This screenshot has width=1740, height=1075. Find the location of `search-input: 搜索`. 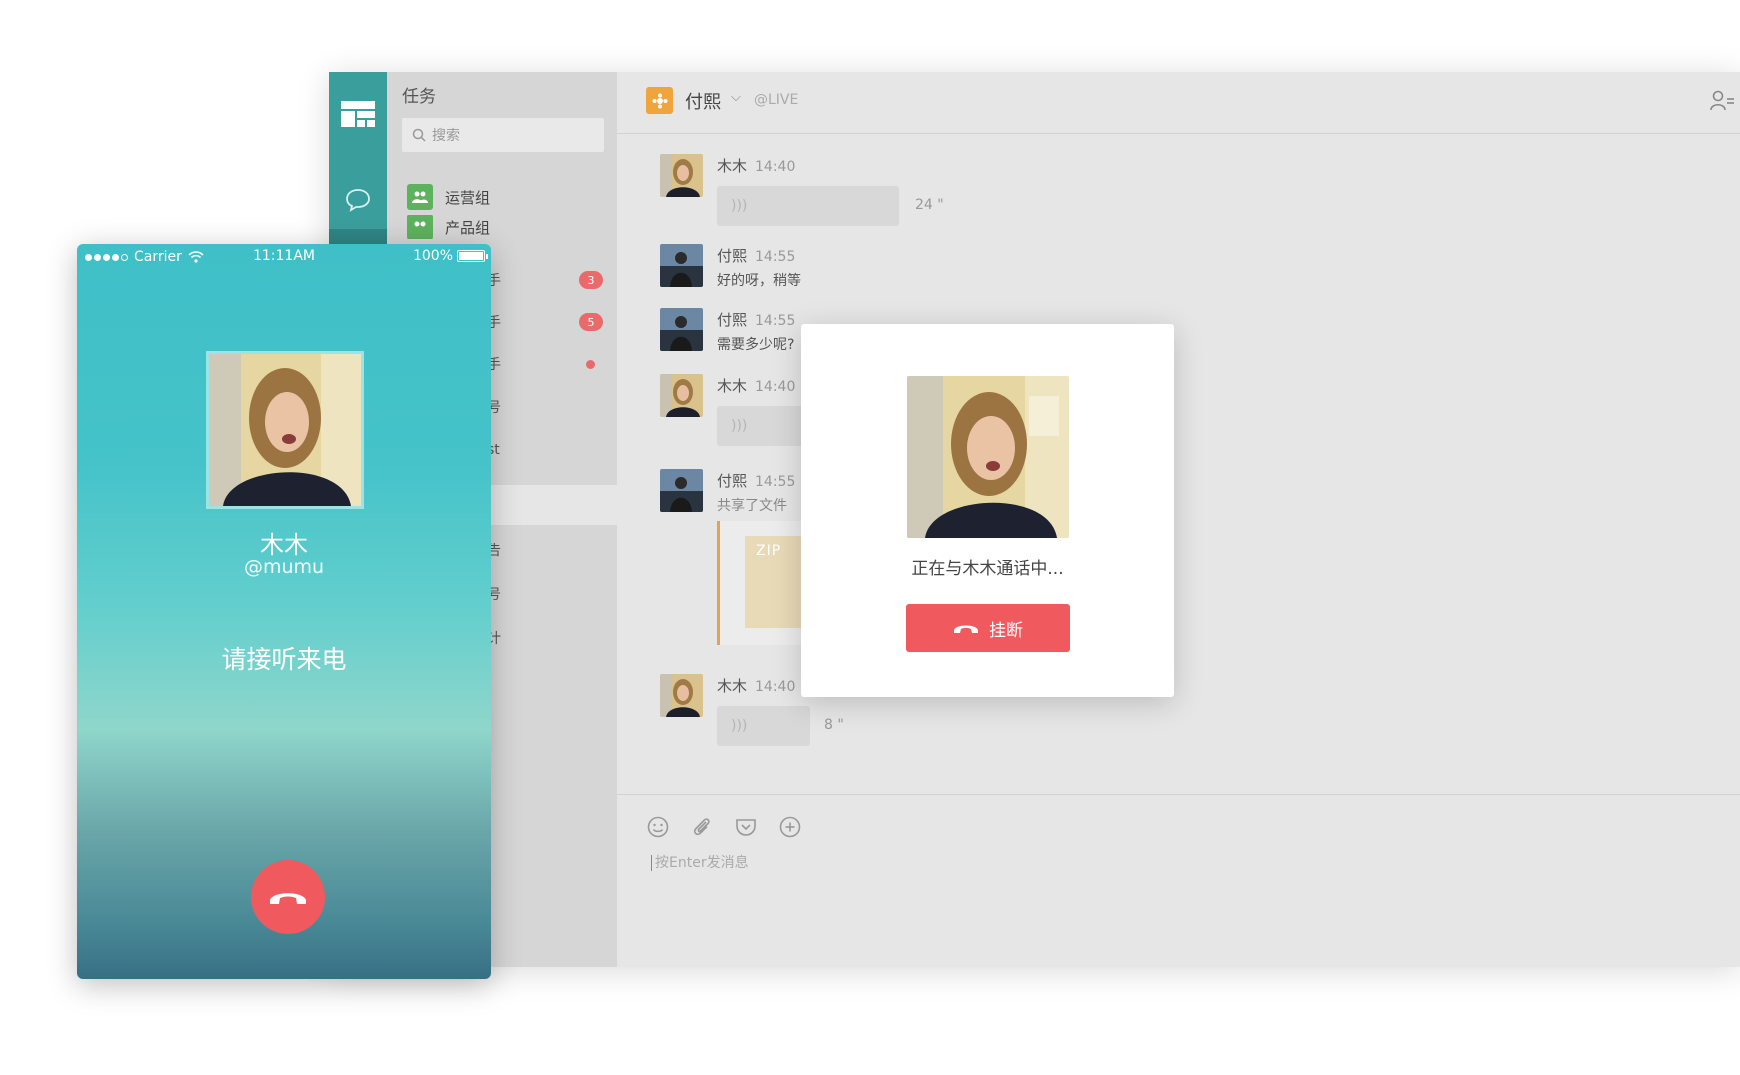

search-input: 搜索 is located at coordinates (503, 135).